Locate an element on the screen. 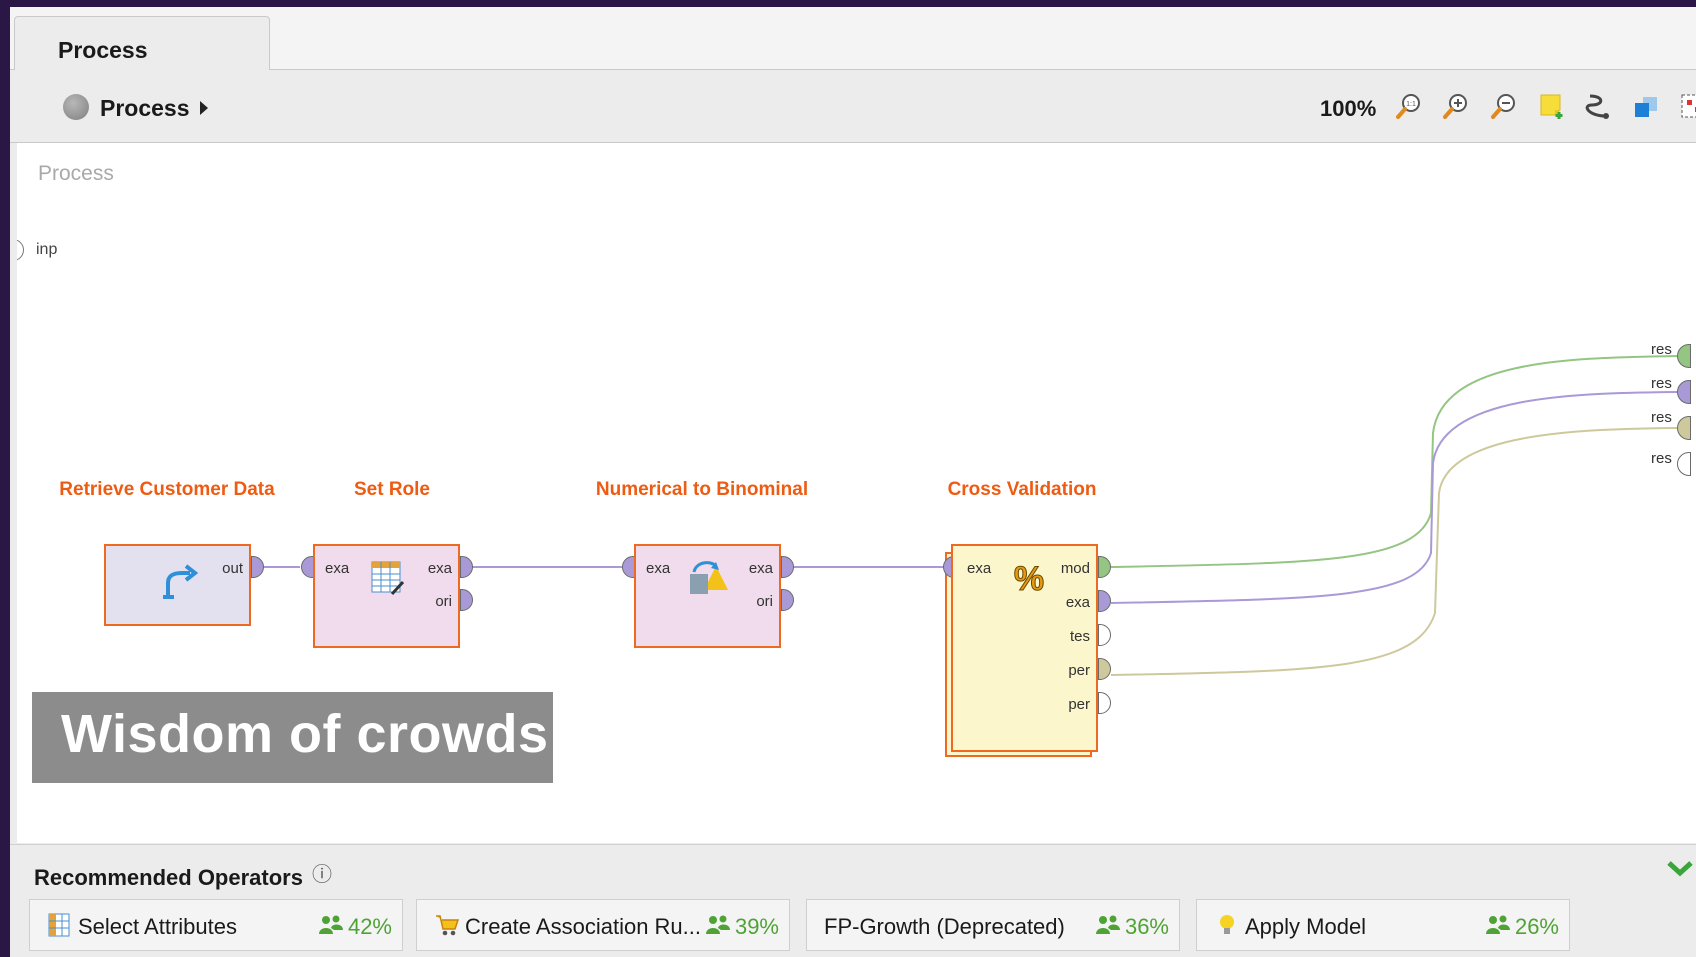  operator-setrole: exa exa ori is located at coordinates (386, 596).